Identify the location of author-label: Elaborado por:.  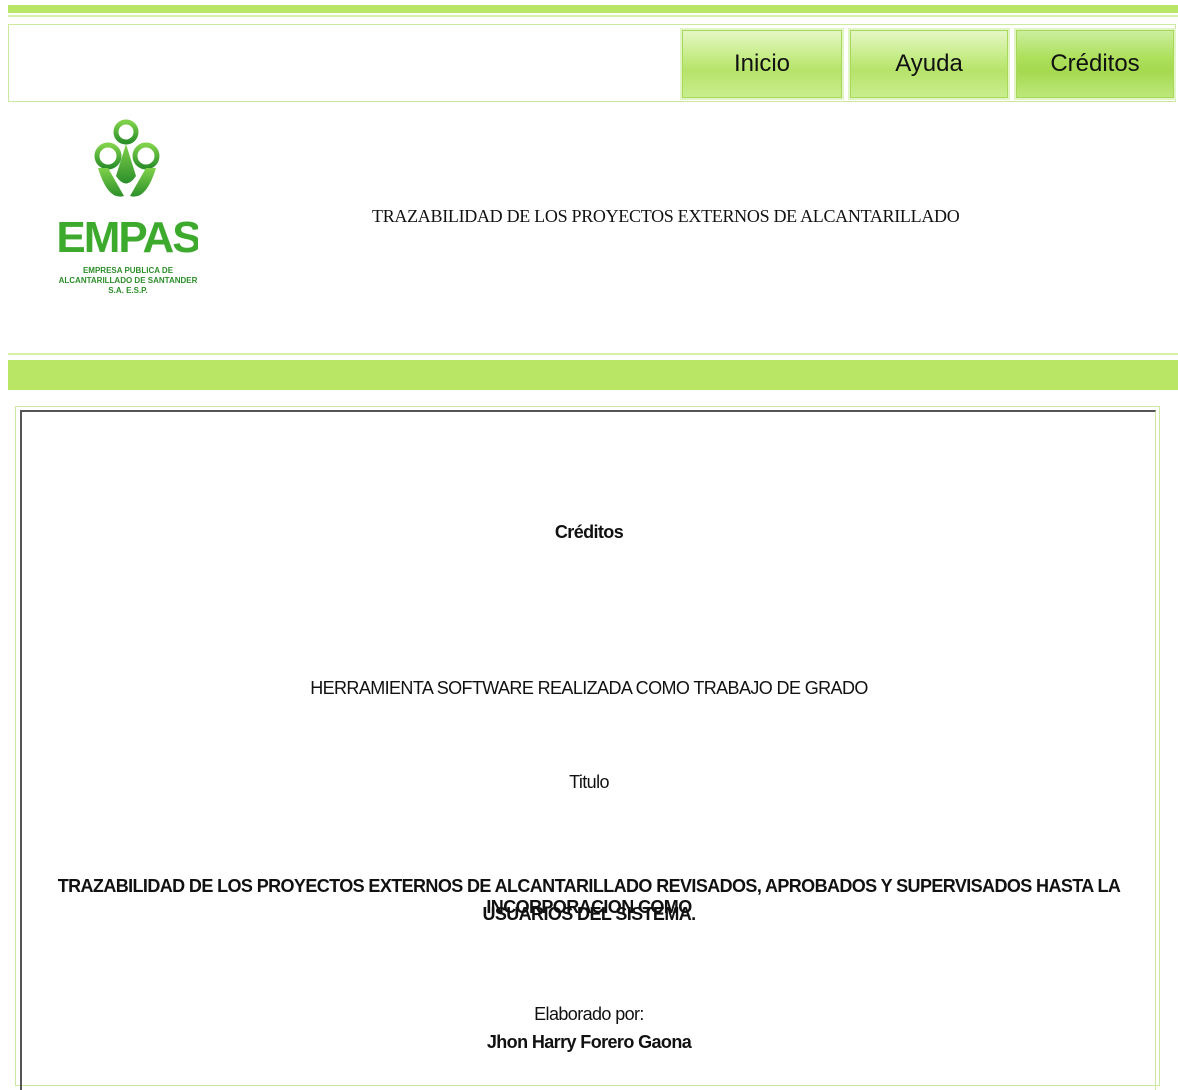
(589, 1014).